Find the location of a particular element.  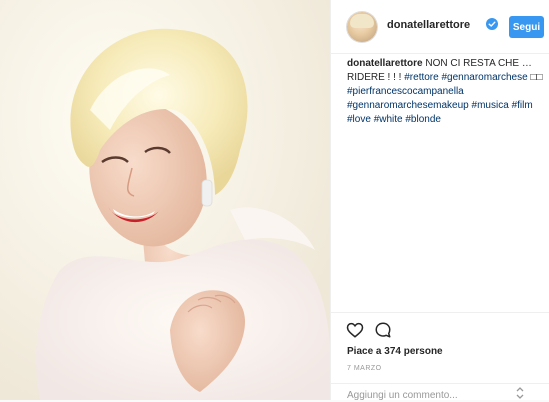

post-actions: Piace a 374 persone 7 MARZO is located at coordinates (440, 357).